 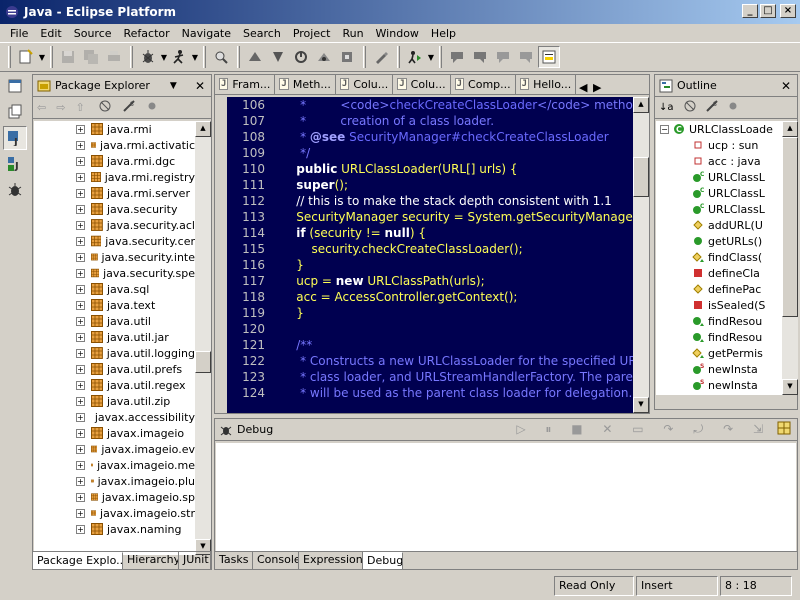 I want to click on debug-perspective-icon, so click(x=15, y=190).